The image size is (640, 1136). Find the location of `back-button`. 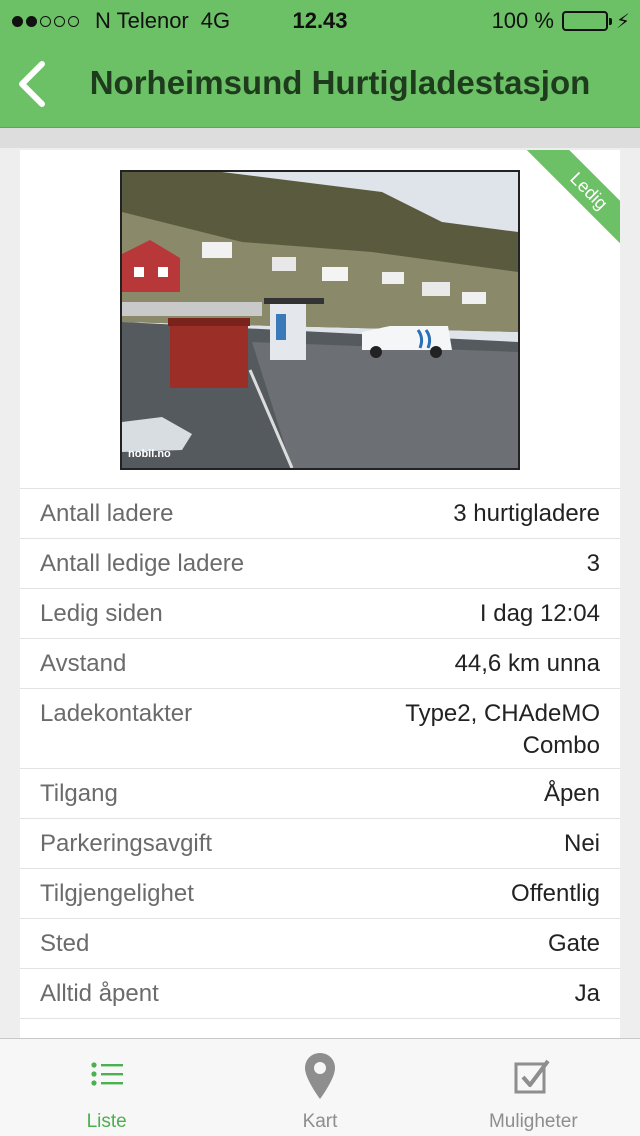

back-button is located at coordinates (34, 84).